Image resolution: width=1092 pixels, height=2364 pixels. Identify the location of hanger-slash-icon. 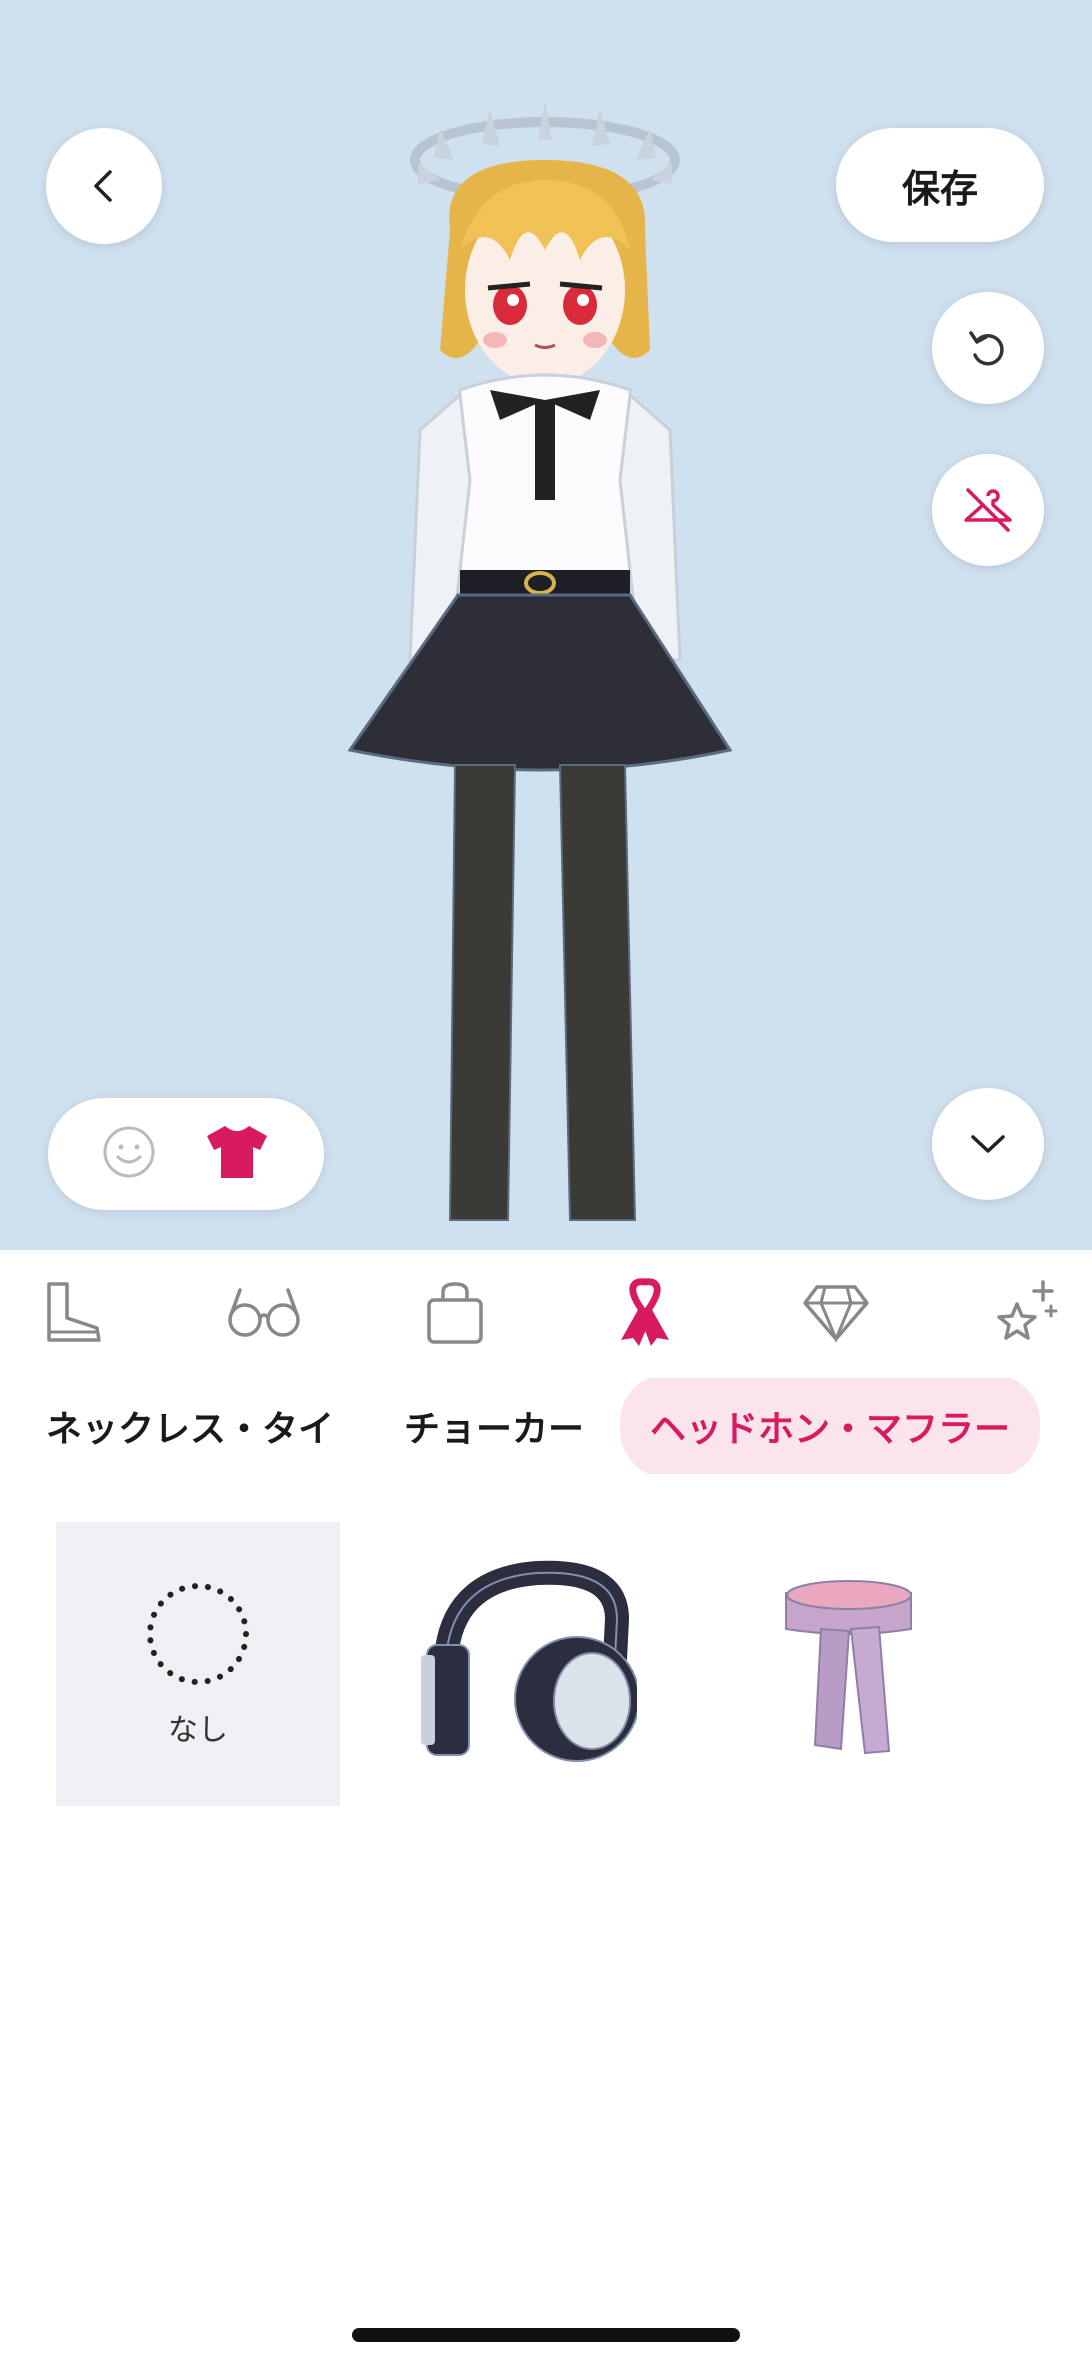
(988, 510).